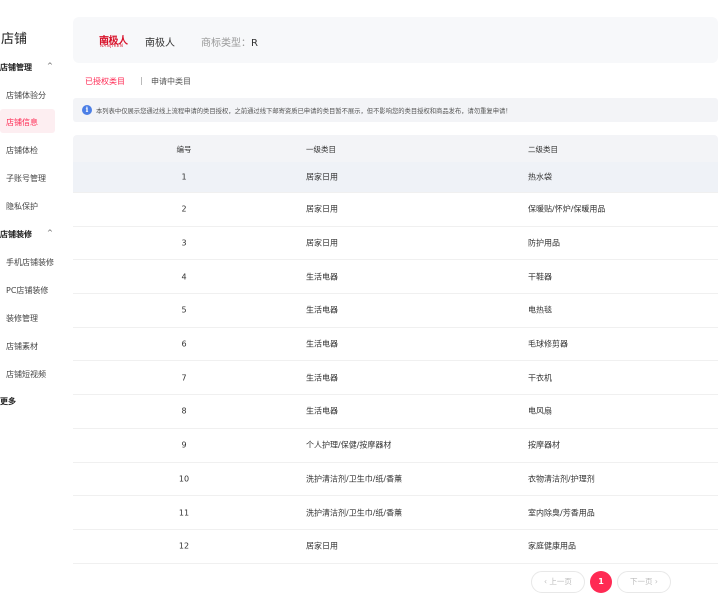  Describe the element at coordinates (22, 150) in the screenshot. I see `sidebar-item-store-checkup: 店铺体检` at that location.